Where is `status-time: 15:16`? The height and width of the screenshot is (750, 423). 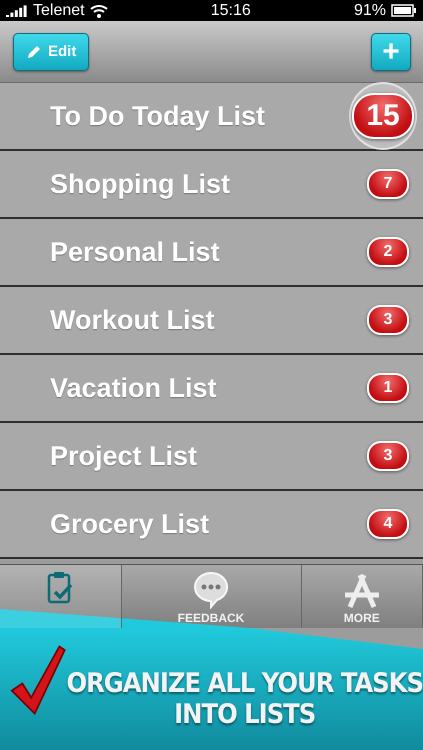
status-time: 15:16 is located at coordinates (230, 11).